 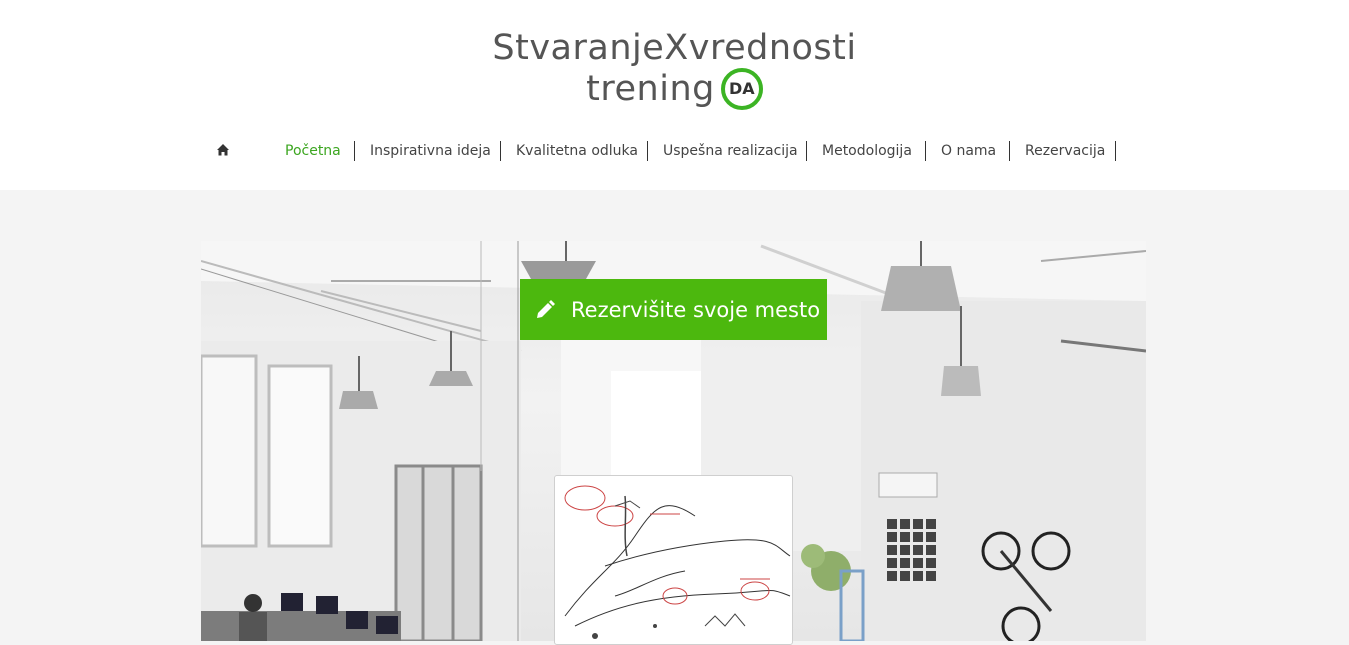 What do you see at coordinates (1065, 151) in the screenshot?
I see `nav-item-rezervacija: Rezervacija` at bounding box center [1065, 151].